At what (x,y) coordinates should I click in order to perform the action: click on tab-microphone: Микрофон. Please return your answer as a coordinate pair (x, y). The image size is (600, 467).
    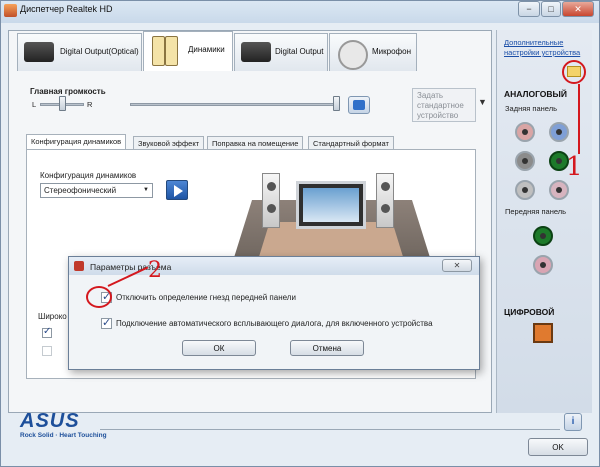
    Looking at the image, I should click on (373, 52).